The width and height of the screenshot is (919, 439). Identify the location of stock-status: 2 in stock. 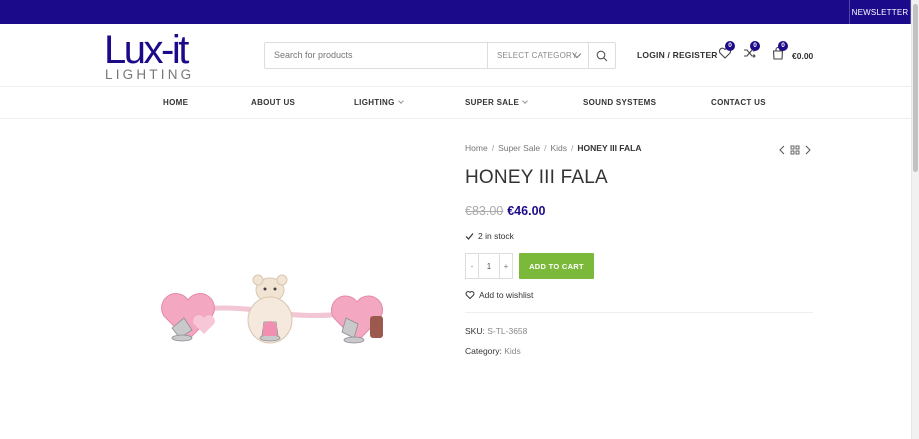
(489, 236).